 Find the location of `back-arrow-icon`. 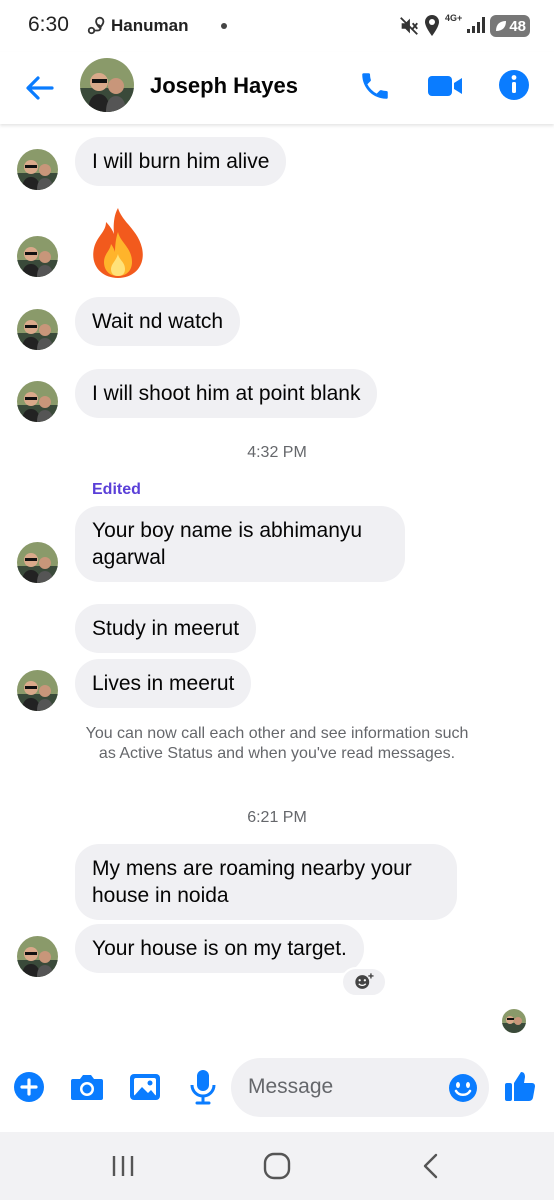

back-arrow-icon is located at coordinates (40, 88).